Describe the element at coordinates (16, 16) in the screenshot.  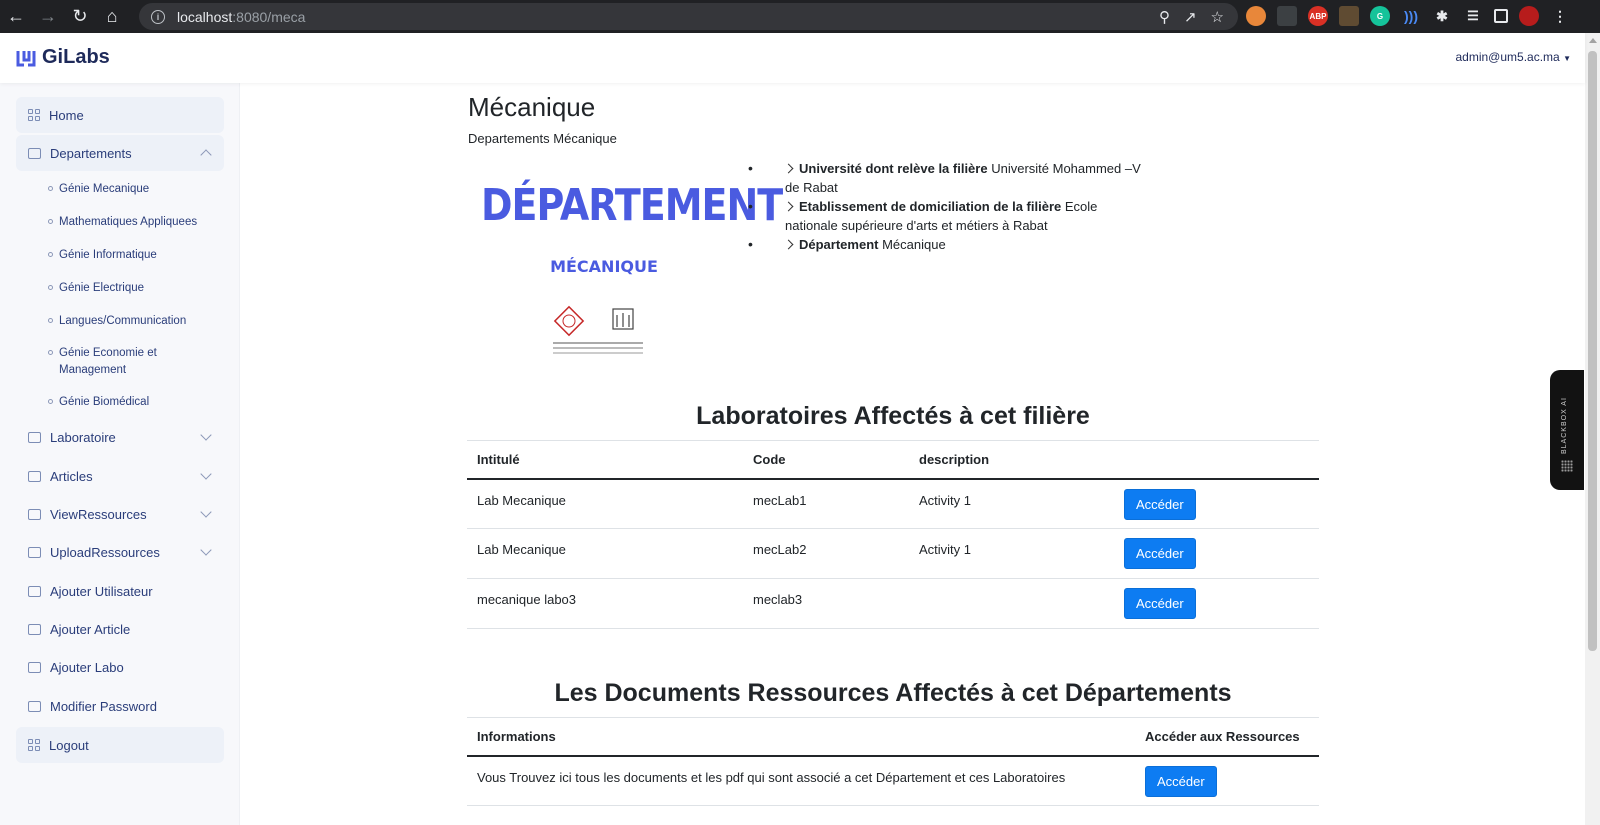
I see `back-icon: ←` at that location.